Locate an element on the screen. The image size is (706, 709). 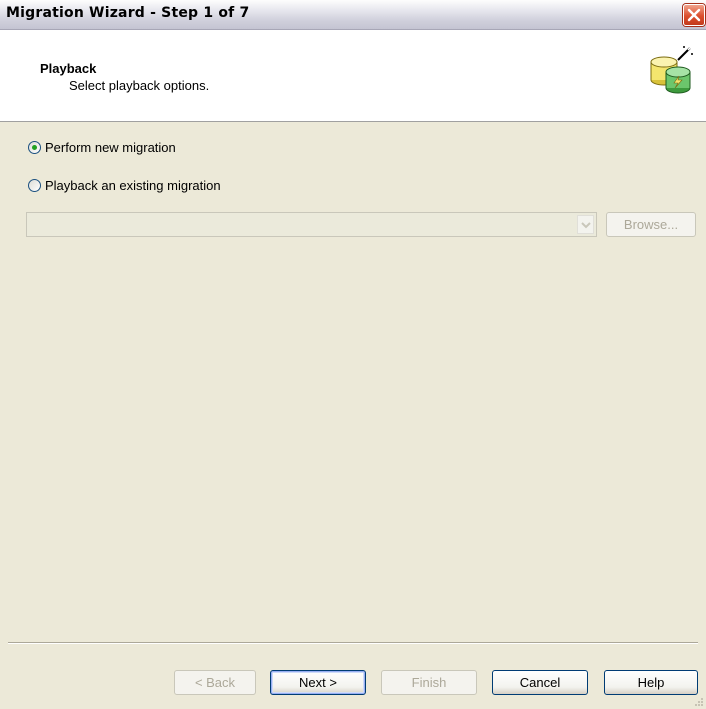
back-button: < Back is located at coordinates (215, 682).